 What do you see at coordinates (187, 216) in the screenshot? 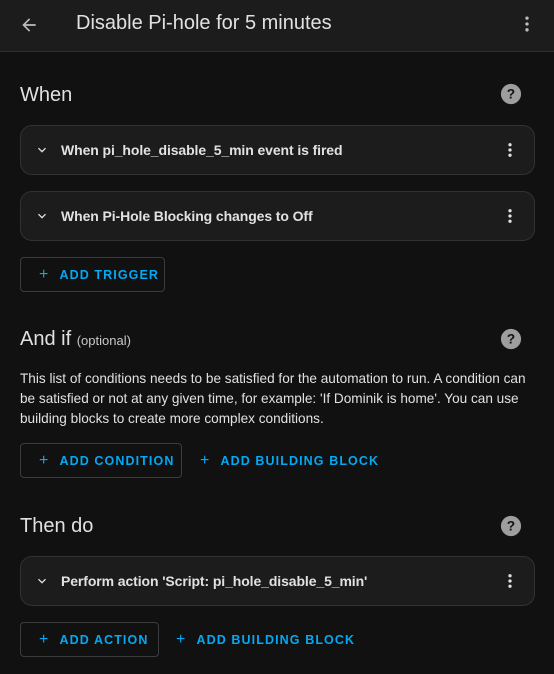
I see `trigger-label: When Pi-Hole Blocking changes to Off` at bounding box center [187, 216].